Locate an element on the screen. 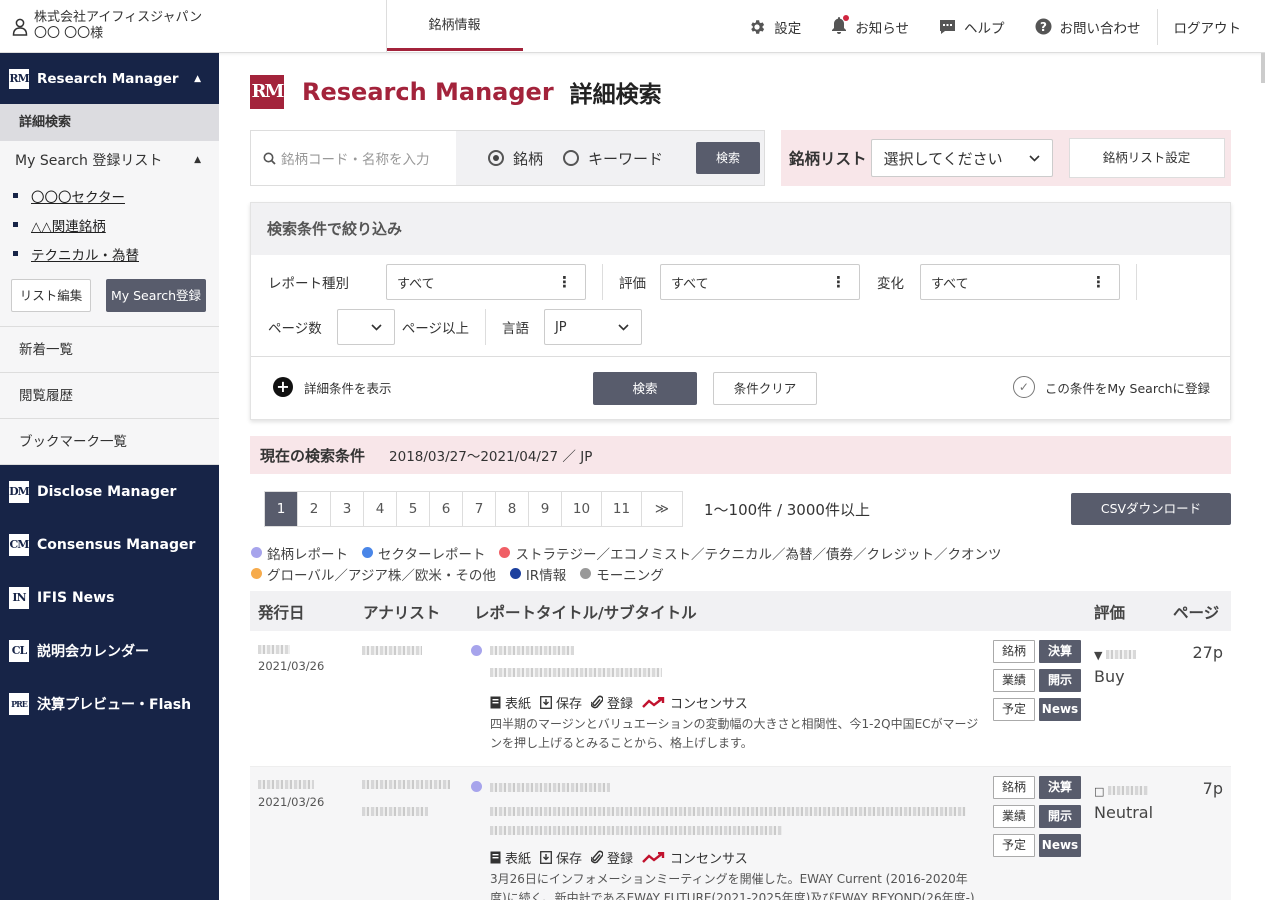  report-type-select: すべて ⋮ is located at coordinates (486, 282).